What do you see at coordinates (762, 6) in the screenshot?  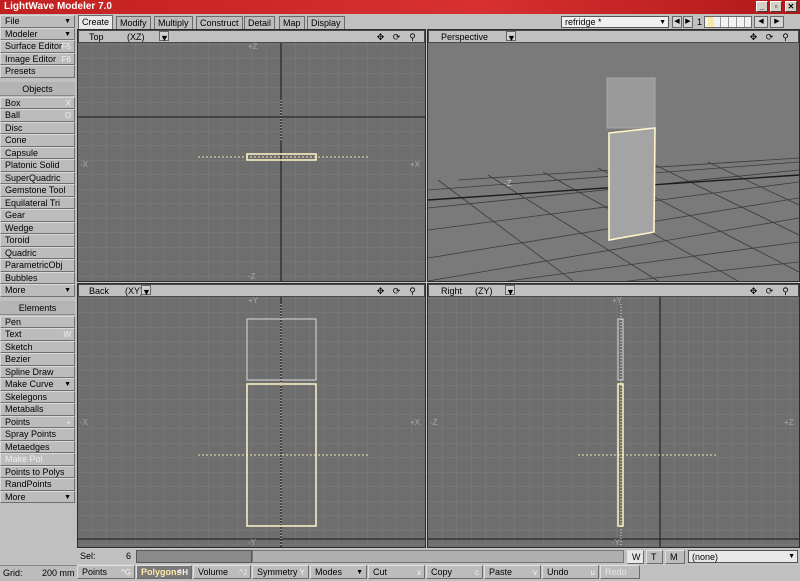 I see `minimize-icon: _` at bounding box center [762, 6].